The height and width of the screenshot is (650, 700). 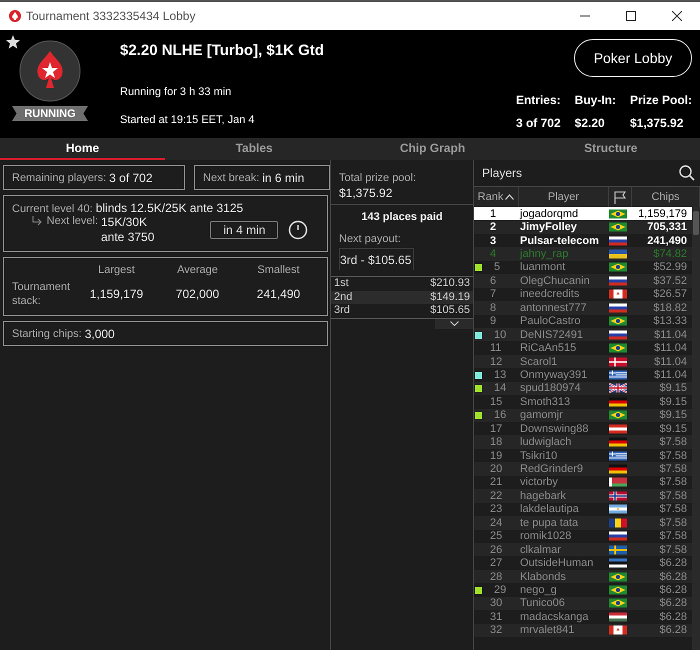 What do you see at coordinates (555, 280) in the screenshot?
I see `player-name: OlegChucanin` at bounding box center [555, 280].